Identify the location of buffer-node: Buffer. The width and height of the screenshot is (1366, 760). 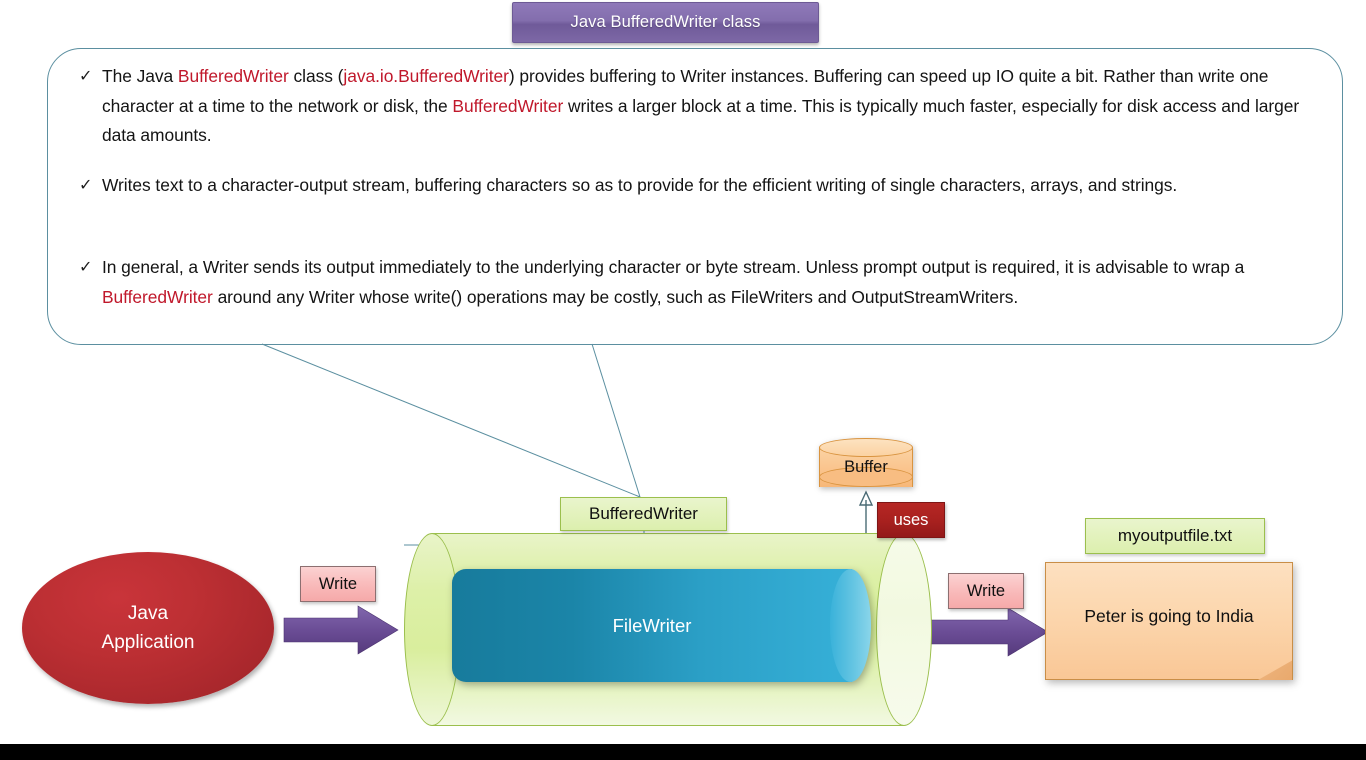
(866, 467).